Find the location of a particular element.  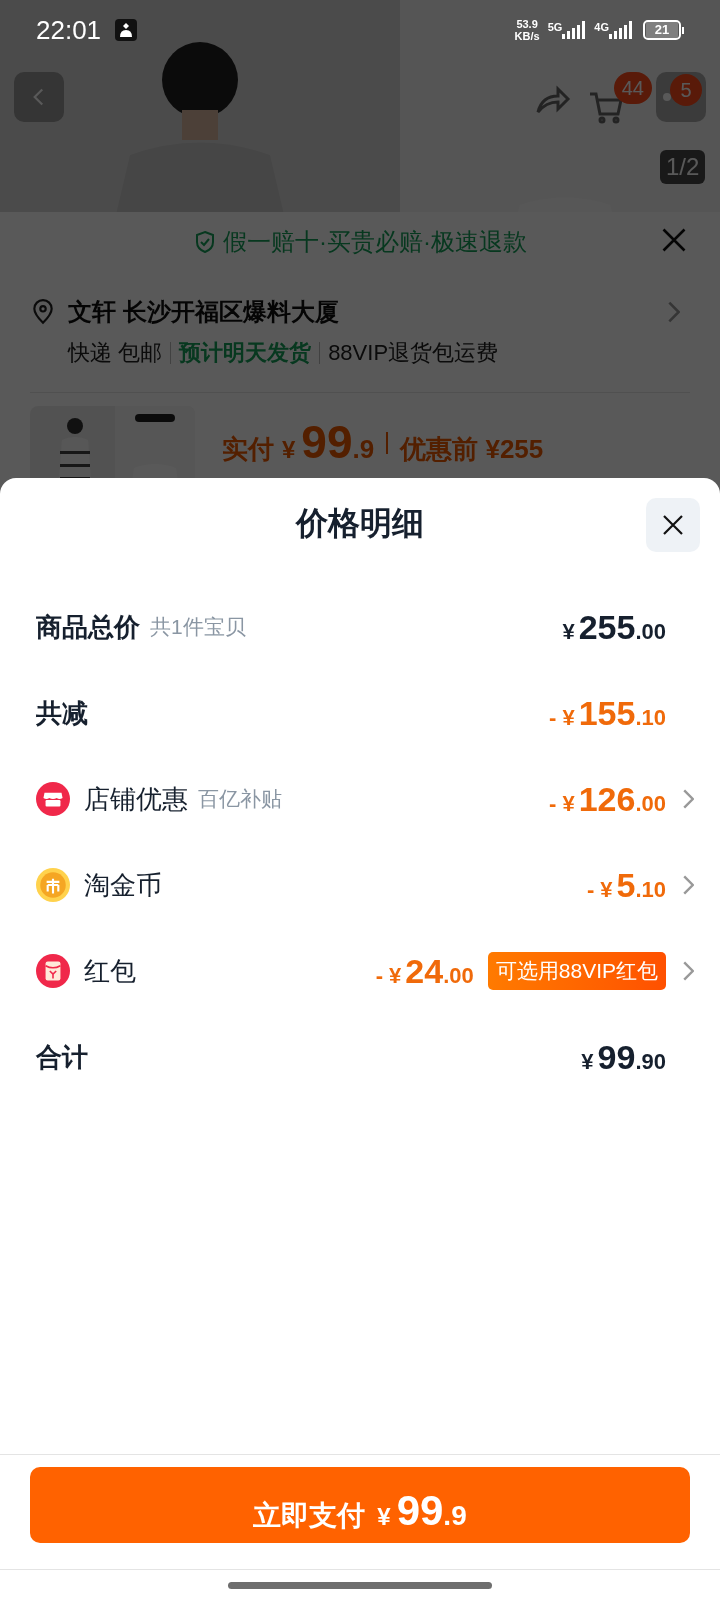

row-label: 淘金币 is located at coordinates (123, 885).